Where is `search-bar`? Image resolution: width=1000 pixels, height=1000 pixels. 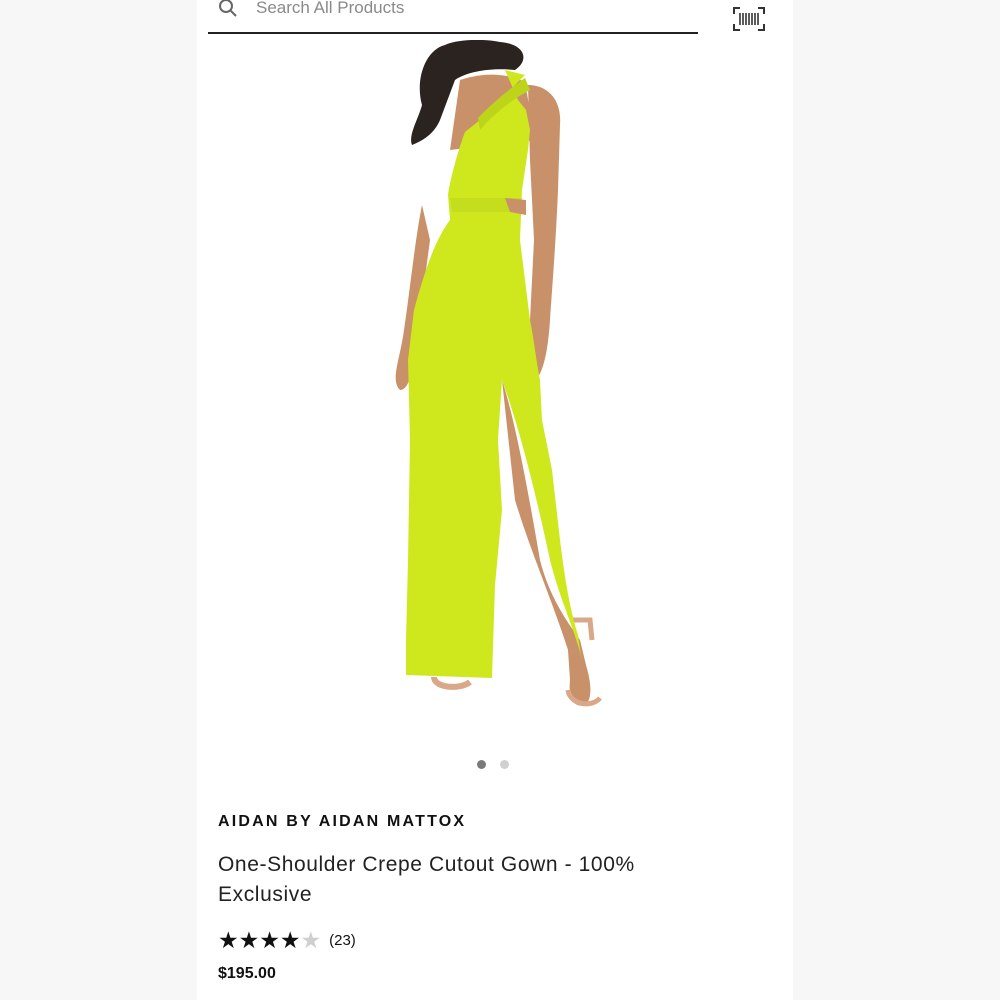
search-bar is located at coordinates (453, 17).